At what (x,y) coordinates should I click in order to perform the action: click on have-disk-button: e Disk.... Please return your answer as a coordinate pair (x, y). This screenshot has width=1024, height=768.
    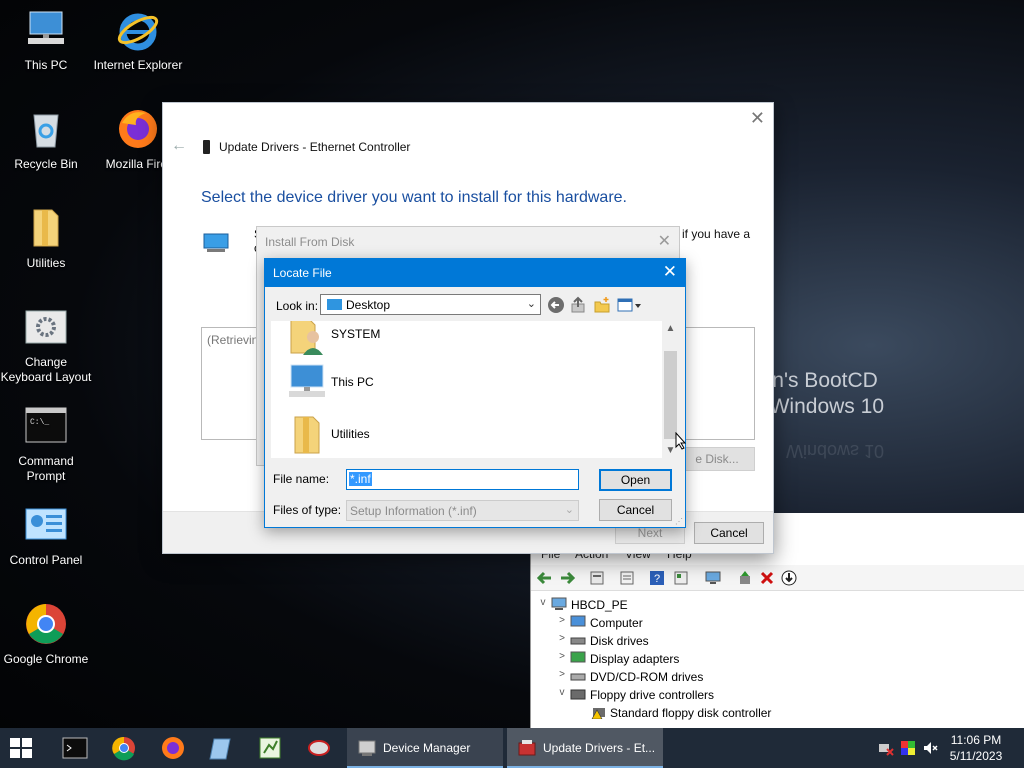
    Looking at the image, I should click on (717, 459).